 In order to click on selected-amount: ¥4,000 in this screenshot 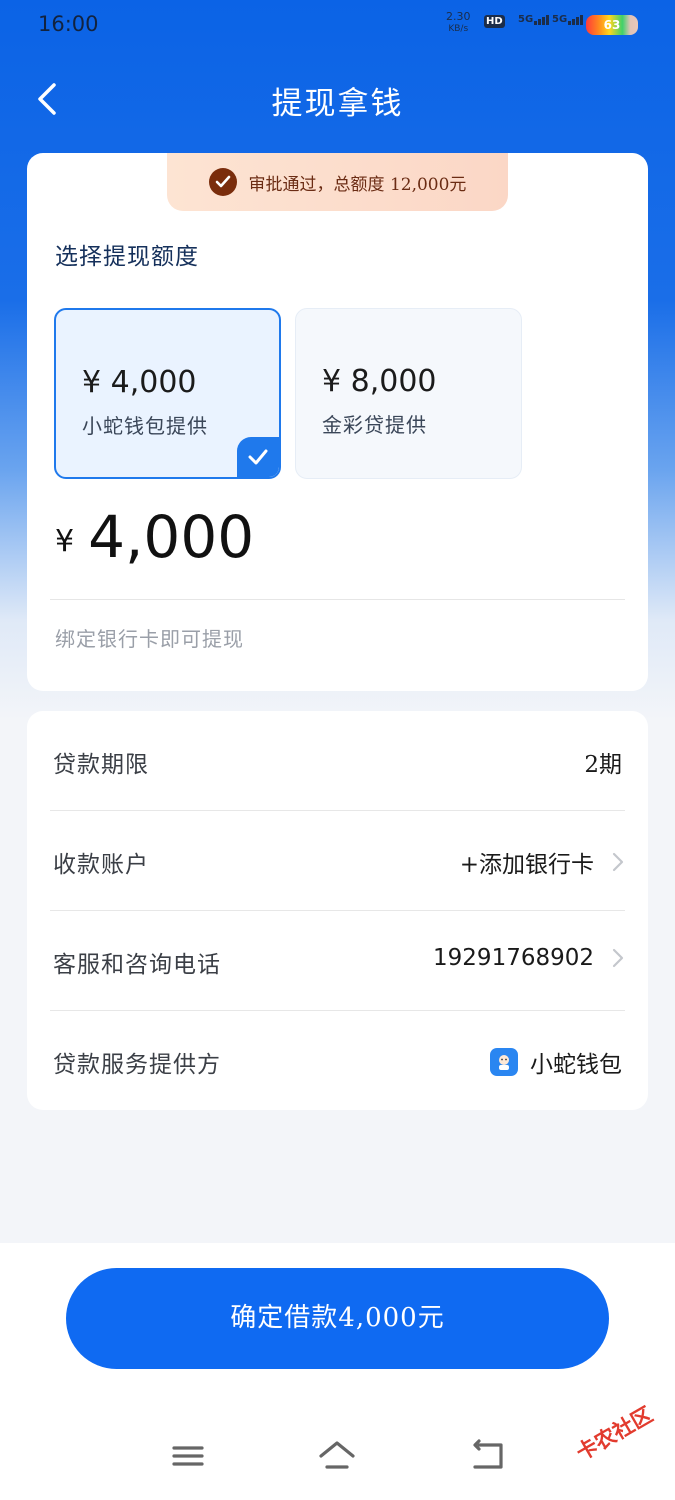, I will do `click(154, 537)`.